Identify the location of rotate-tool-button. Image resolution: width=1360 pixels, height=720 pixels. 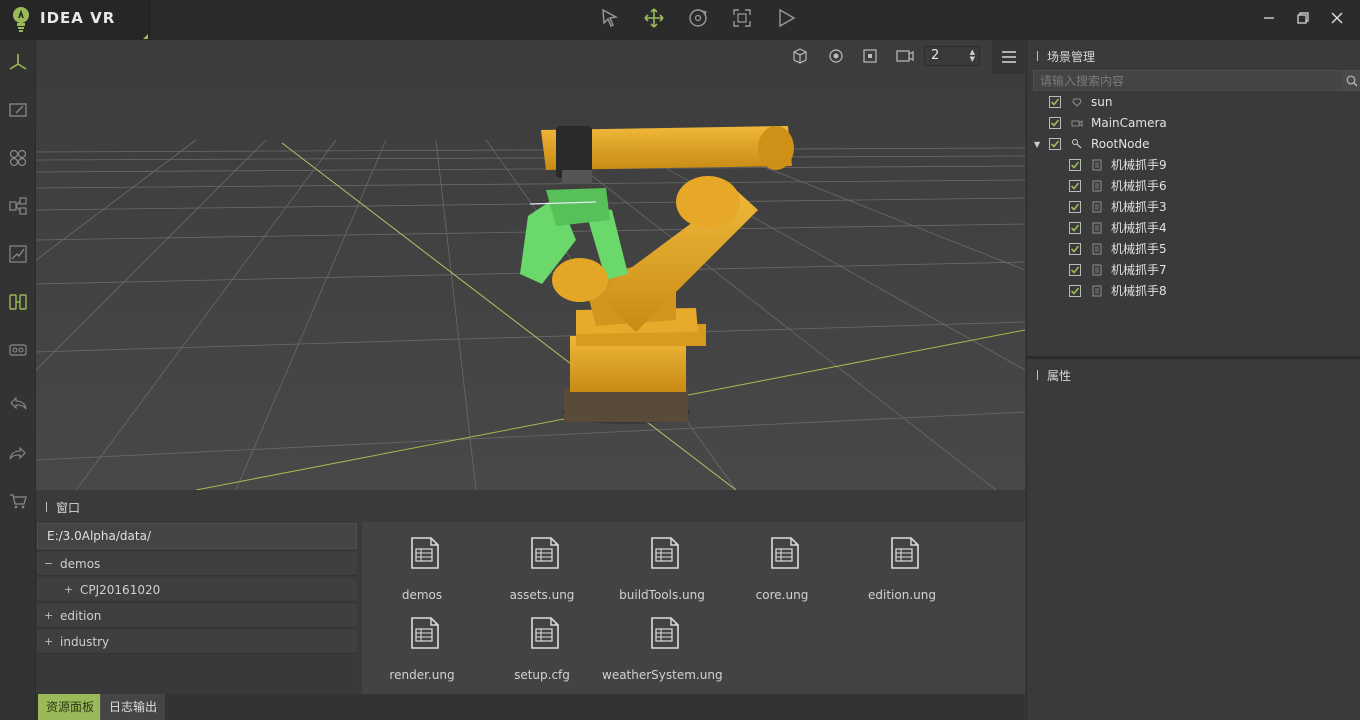
(698, 18).